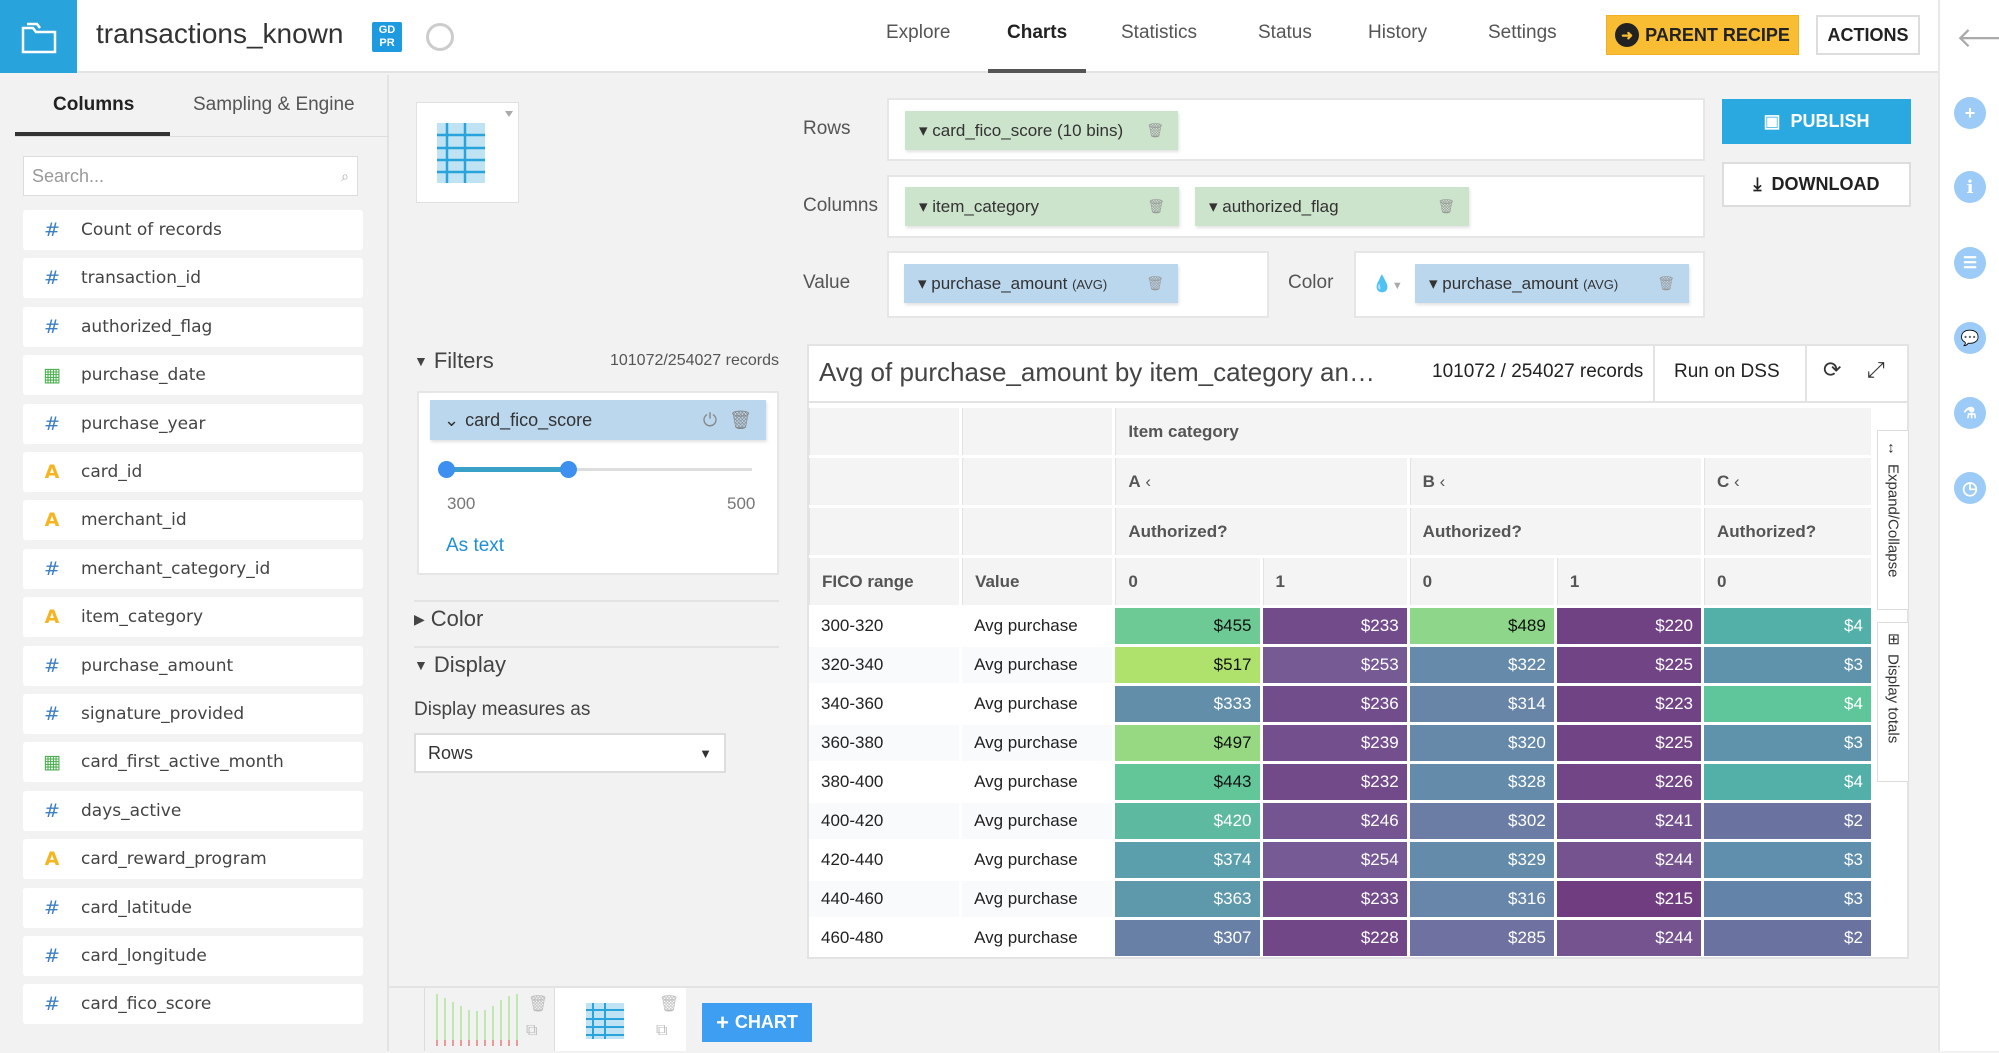  What do you see at coordinates (1787, 704) in the screenshot?
I see `value-cell: $4` at bounding box center [1787, 704].